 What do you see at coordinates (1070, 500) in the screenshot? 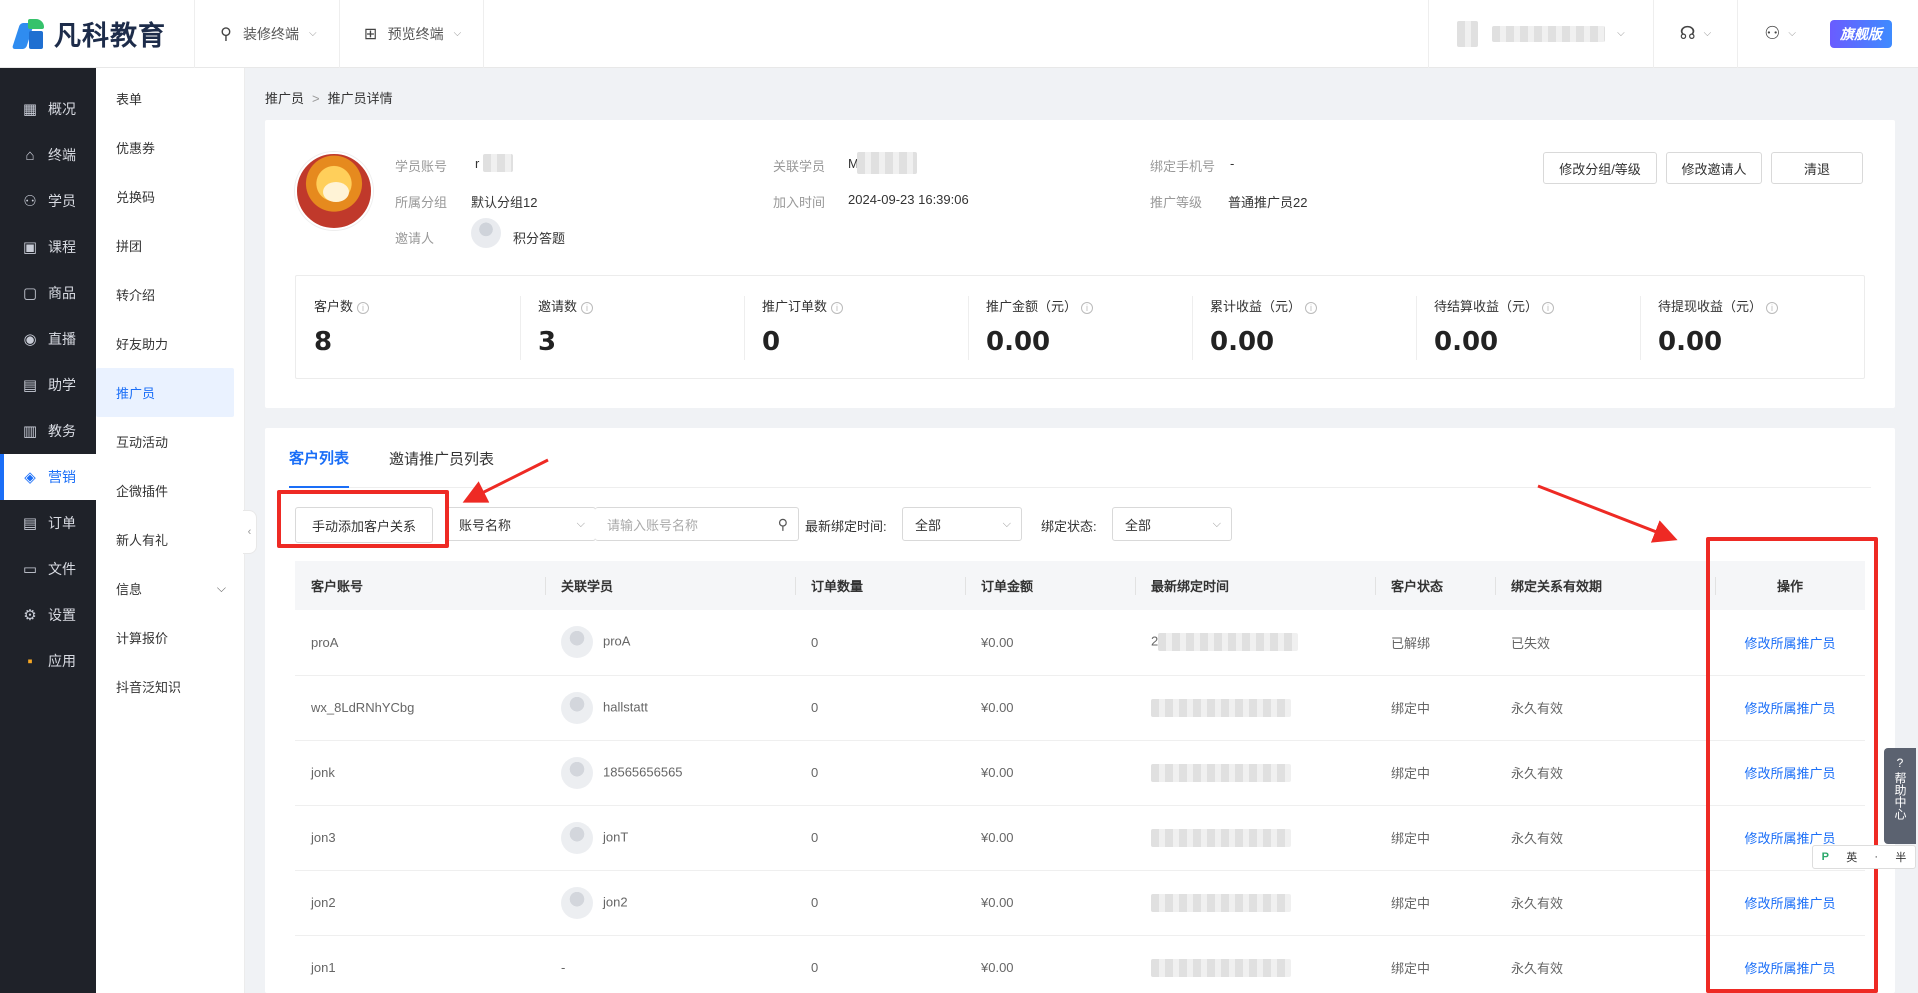
I see `annotation-arrows` at bounding box center [1070, 500].